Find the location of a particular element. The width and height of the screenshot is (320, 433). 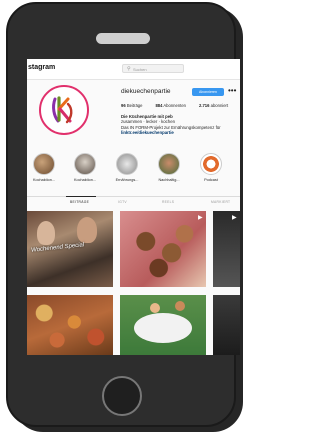

post-tile-3: ▶ is located at coordinates (226, 249).